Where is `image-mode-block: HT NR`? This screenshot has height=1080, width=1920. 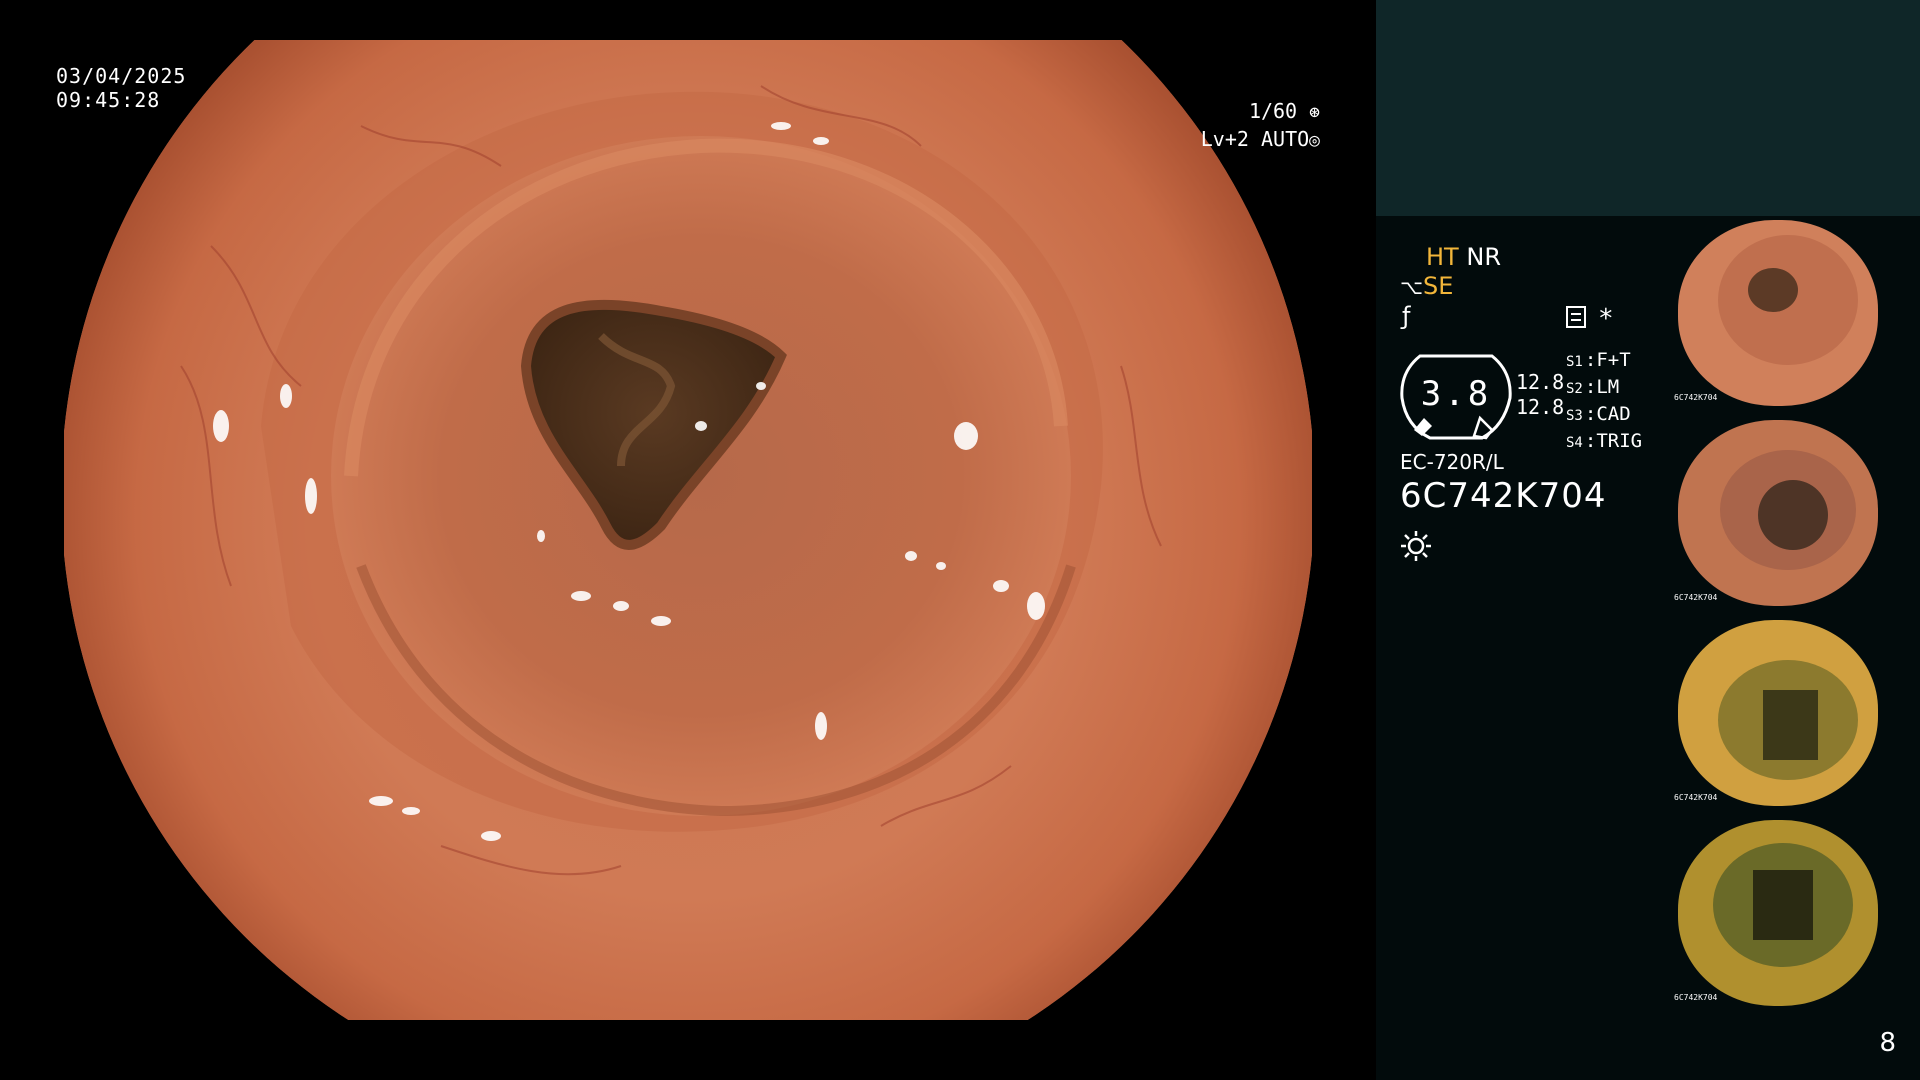 image-mode-block: HT NR is located at coordinates (1463, 257).